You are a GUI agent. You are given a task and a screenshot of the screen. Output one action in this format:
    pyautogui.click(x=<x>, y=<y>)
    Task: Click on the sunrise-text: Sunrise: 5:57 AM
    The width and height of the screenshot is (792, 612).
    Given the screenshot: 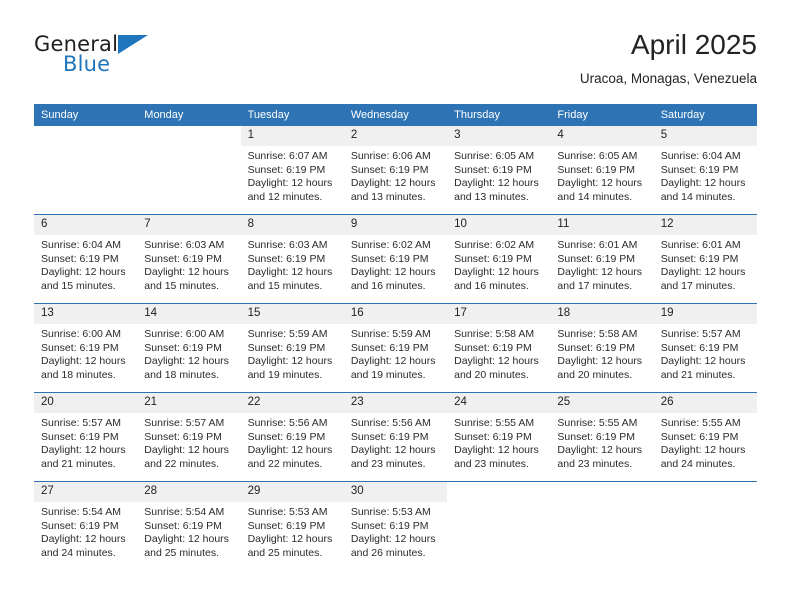 What is the action you would take?
    pyautogui.click(x=700, y=334)
    